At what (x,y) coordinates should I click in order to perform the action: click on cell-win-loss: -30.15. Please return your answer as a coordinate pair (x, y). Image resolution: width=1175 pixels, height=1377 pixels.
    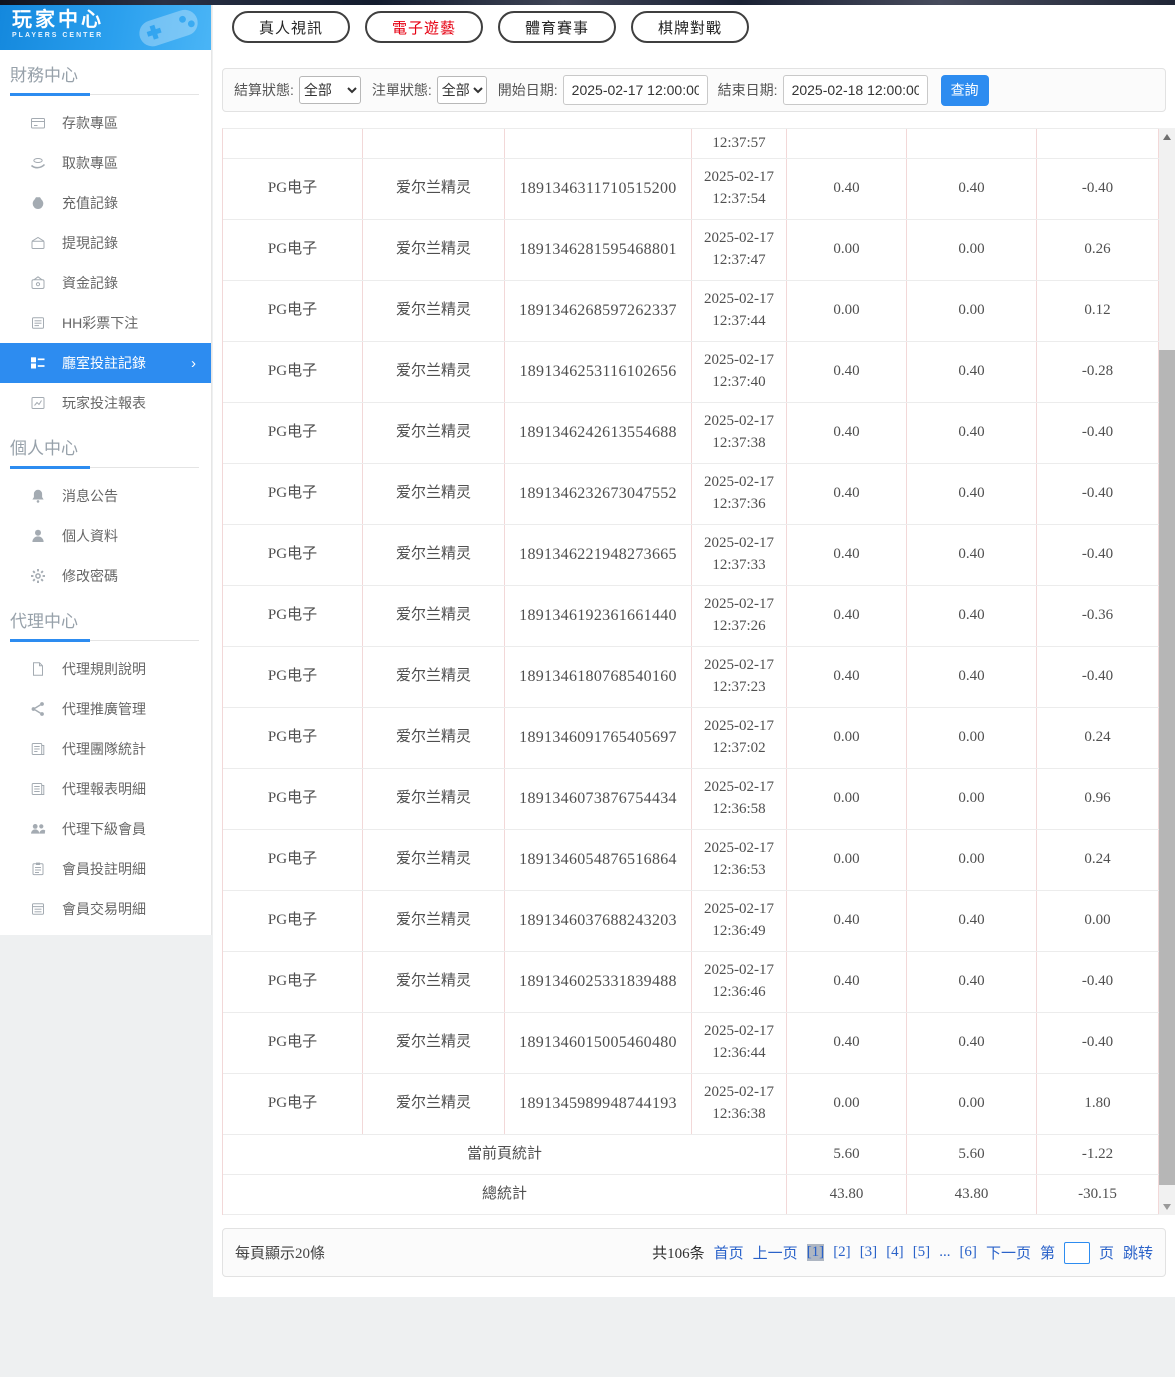
    Looking at the image, I should click on (1098, 1194).